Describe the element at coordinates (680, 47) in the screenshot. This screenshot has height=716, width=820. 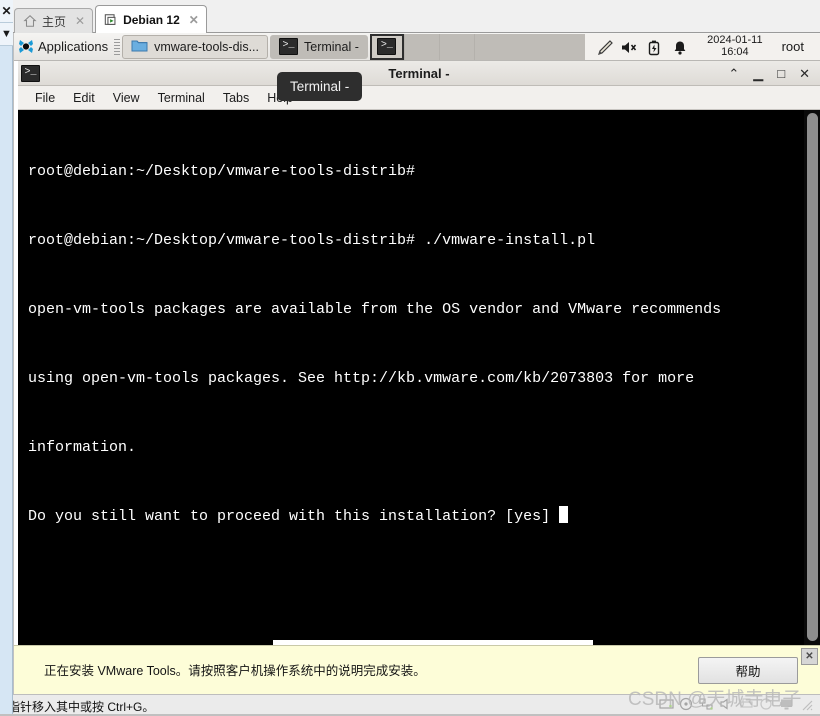
I see `notification-bell-icon` at that location.